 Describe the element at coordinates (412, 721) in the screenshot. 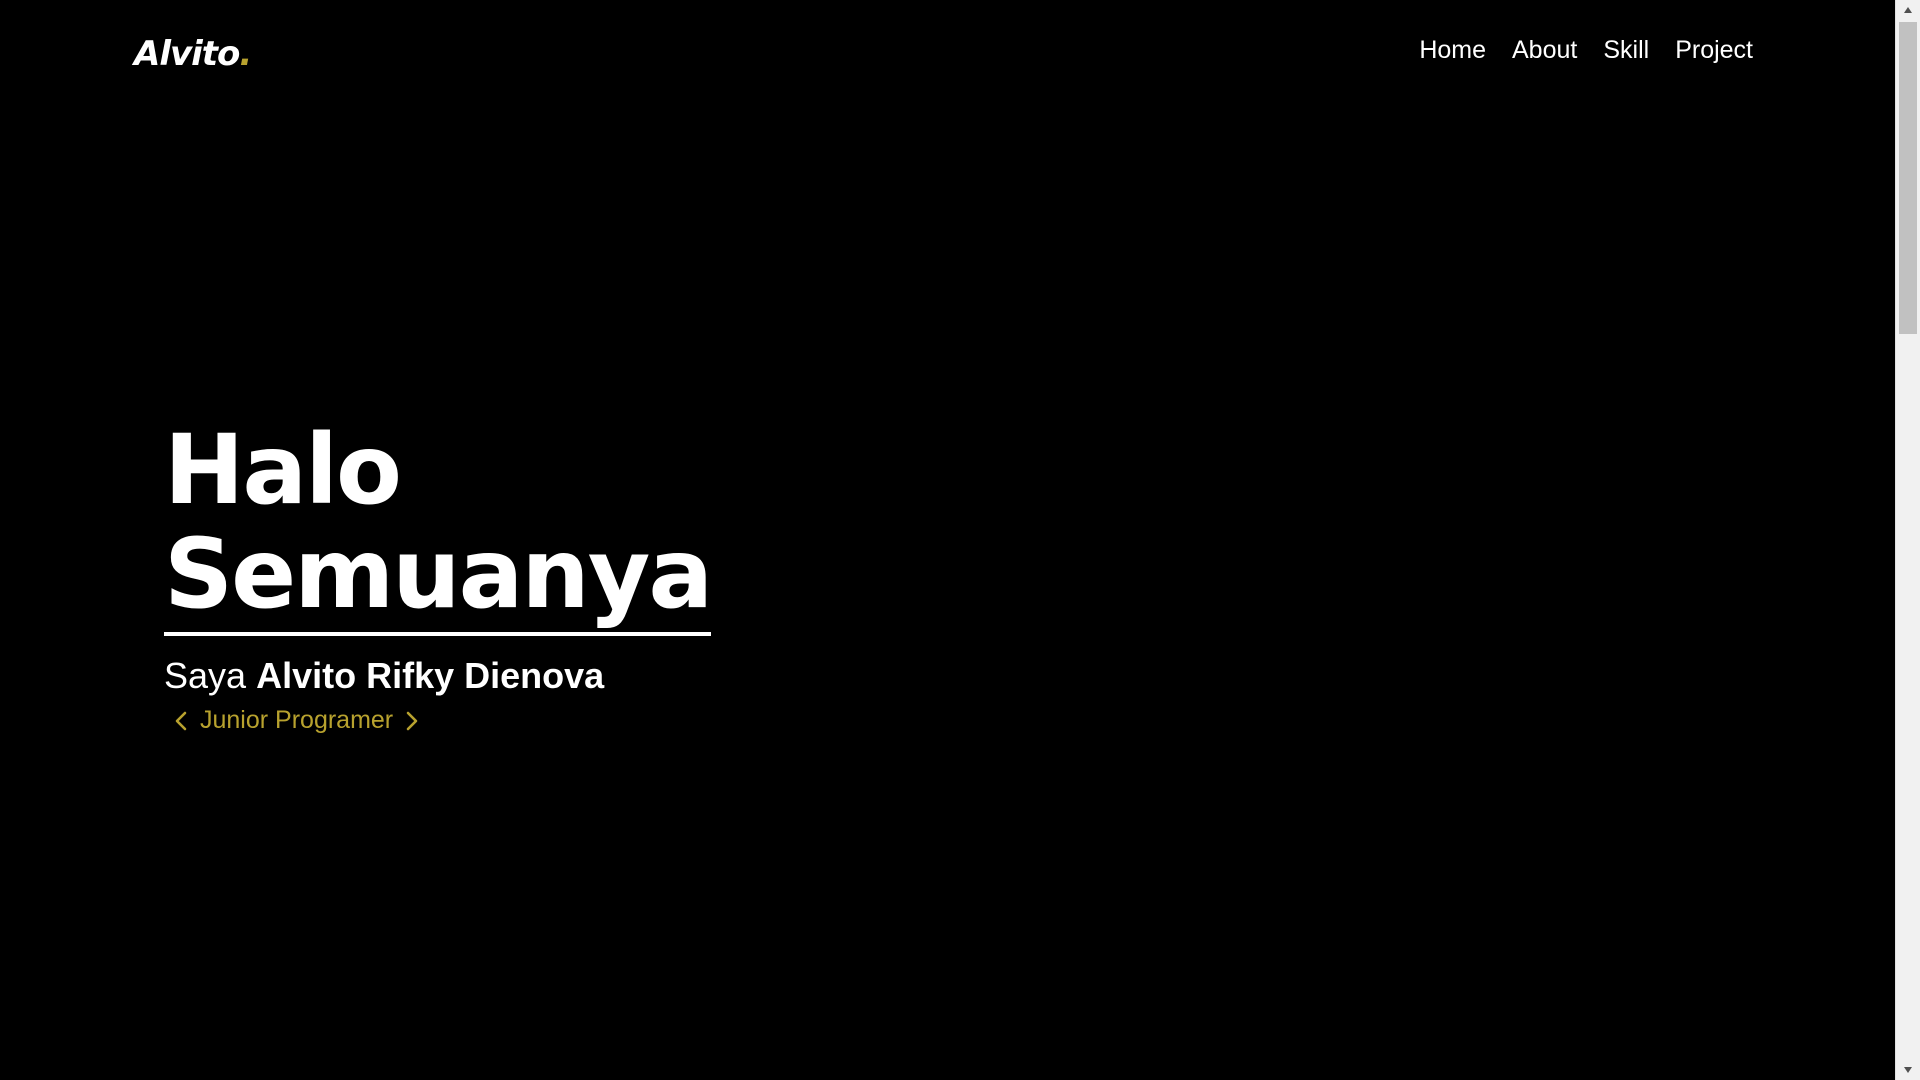

I see `chevron-right-icon` at that location.